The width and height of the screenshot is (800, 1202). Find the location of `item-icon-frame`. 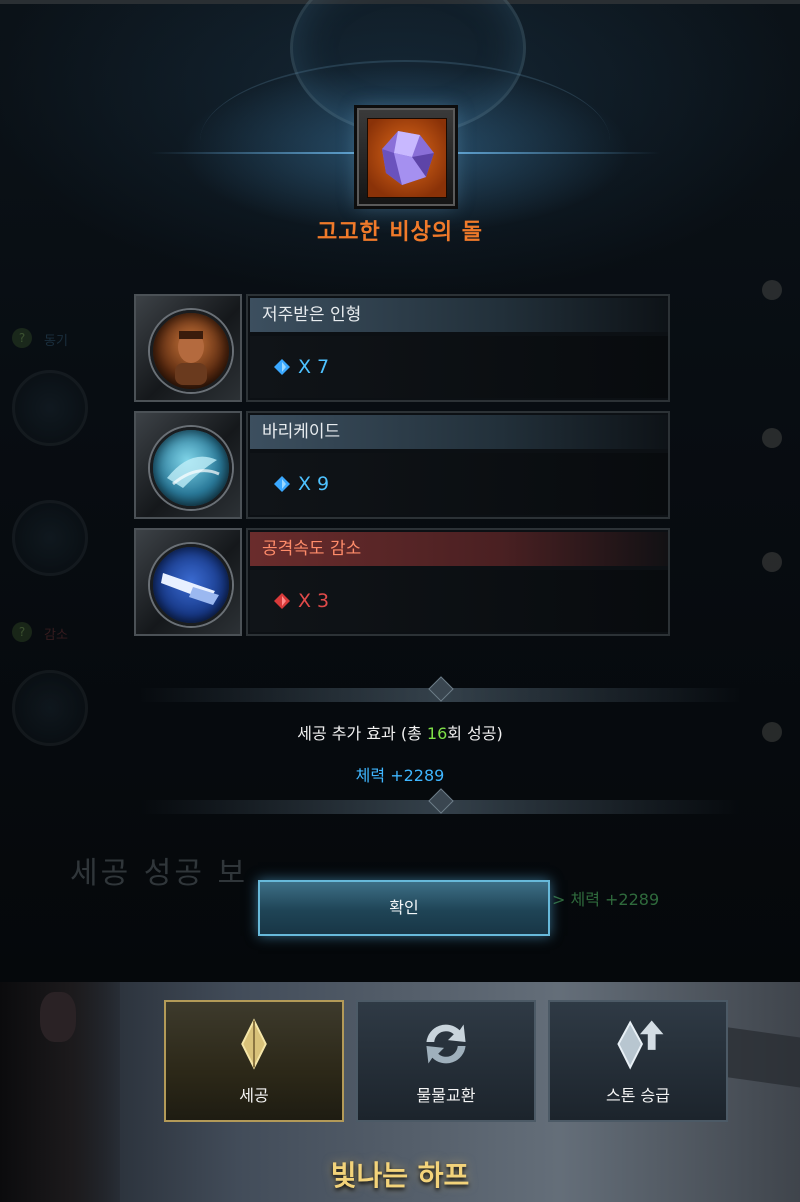

item-icon-frame is located at coordinates (406, 157).